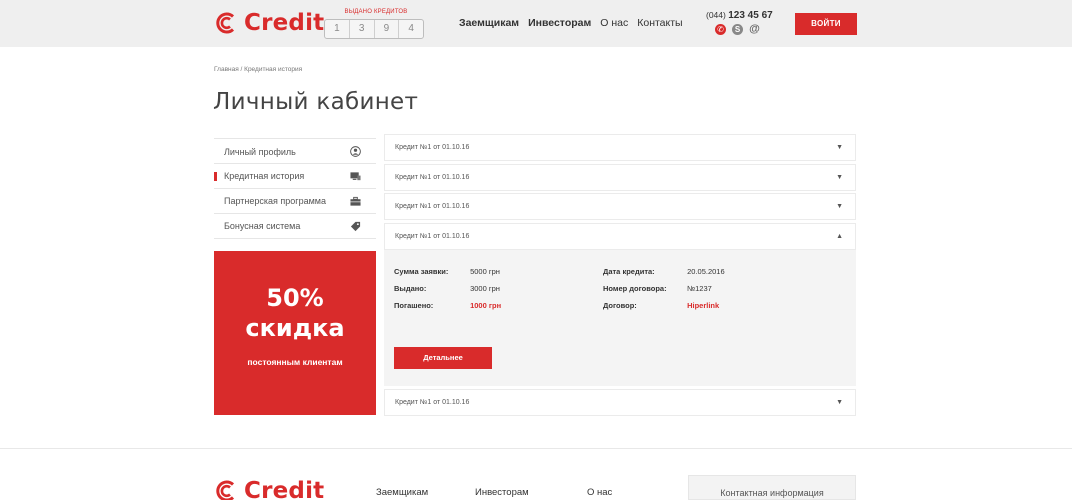  I want to click on skype-icon: S, so click(737, 29).